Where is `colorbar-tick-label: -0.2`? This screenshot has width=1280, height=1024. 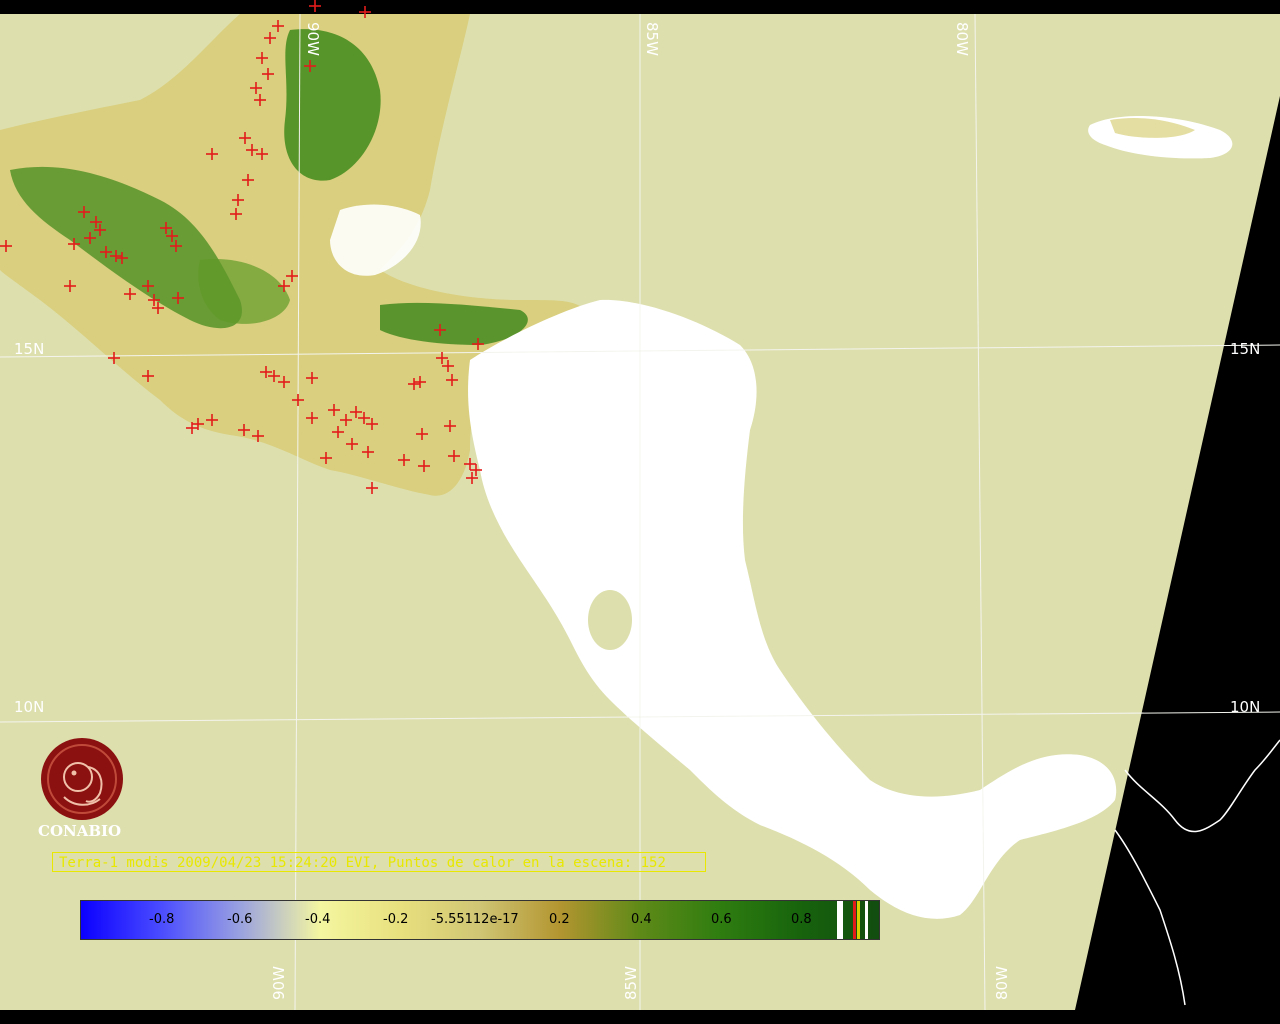
colorbar-tick-label: -0.2 is located at coordinates (396, 919).